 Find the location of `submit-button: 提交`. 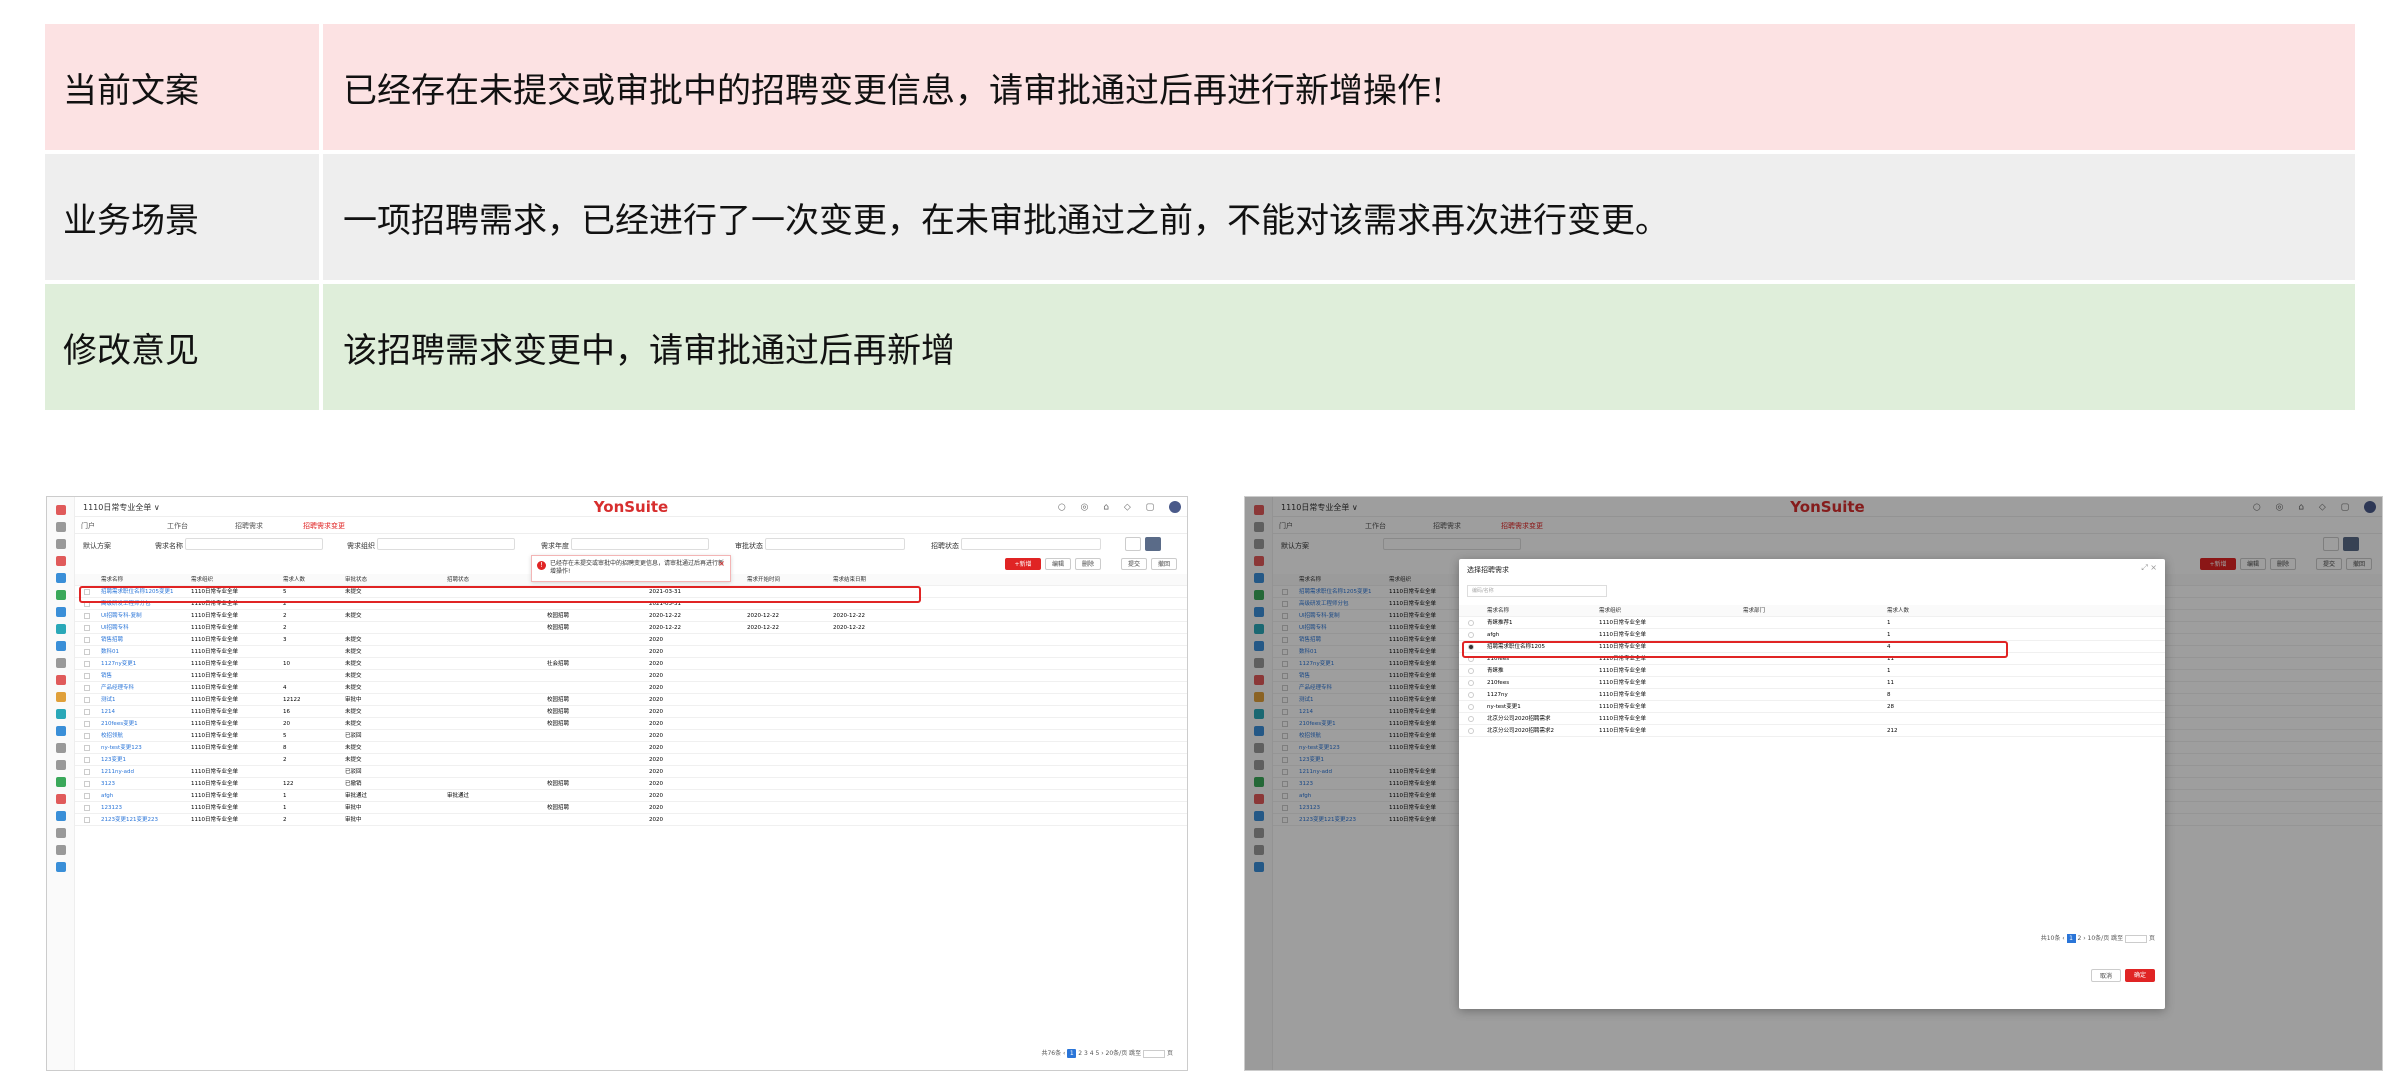

submit-button: 提交 is located at coordinates (1134, 564).